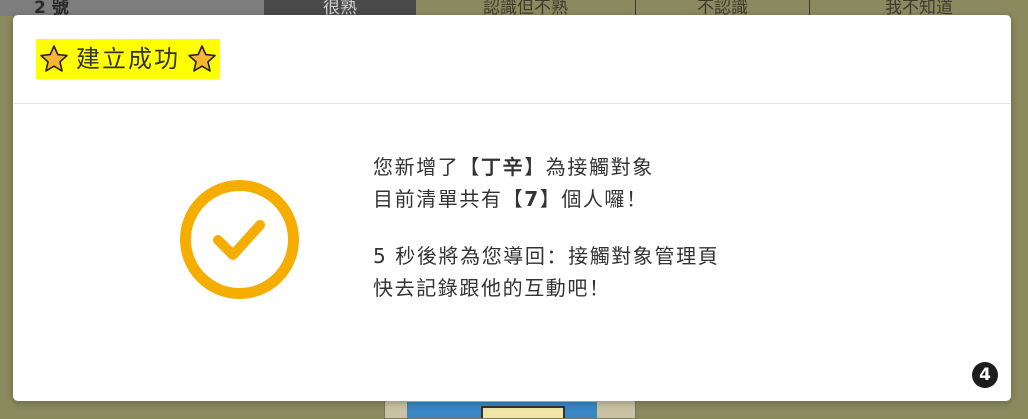  What do you see at coordinates (380, 256) in the screenshot?
I see `redirect-seconds: 5` at bounding box center [380, 256].